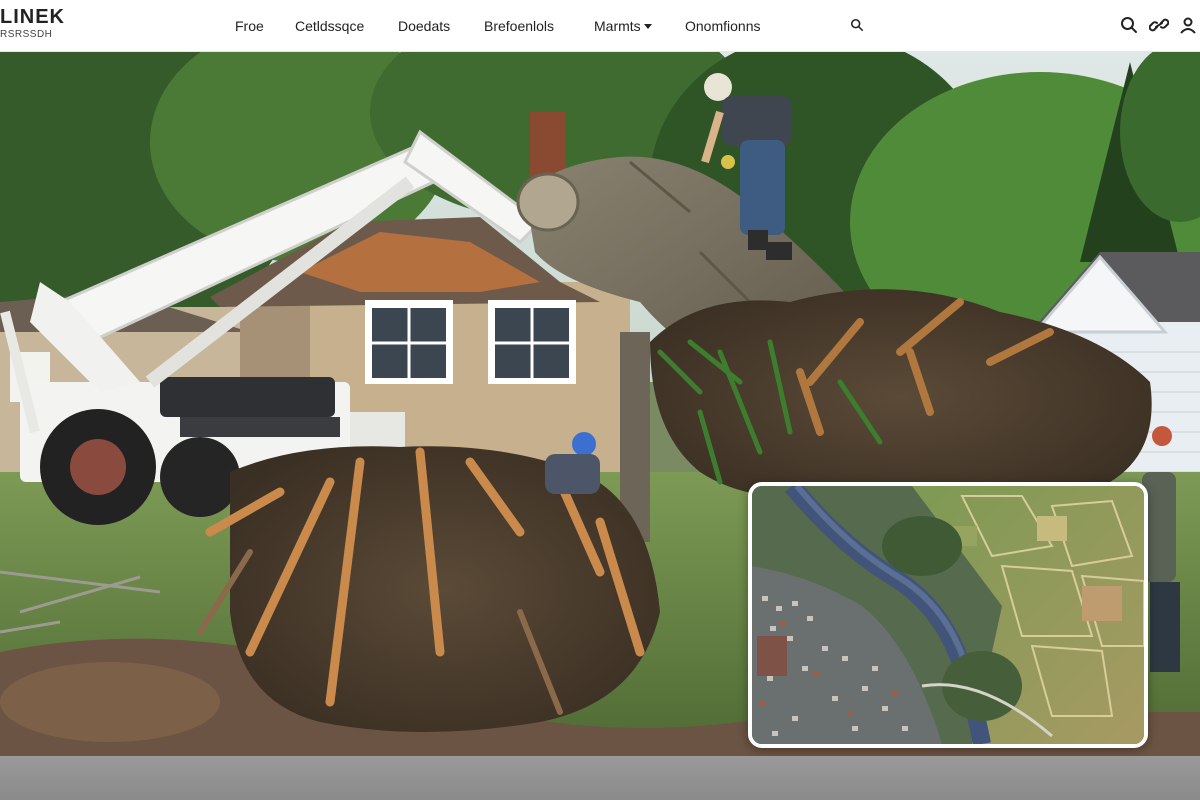  I want to click on bottom-gray-bar, so click(600, 778).